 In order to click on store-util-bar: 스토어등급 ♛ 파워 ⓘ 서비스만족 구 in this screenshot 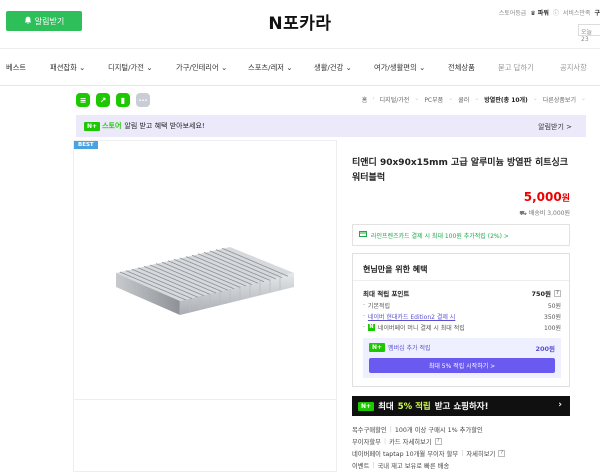, I will do `click(549, 12)`.